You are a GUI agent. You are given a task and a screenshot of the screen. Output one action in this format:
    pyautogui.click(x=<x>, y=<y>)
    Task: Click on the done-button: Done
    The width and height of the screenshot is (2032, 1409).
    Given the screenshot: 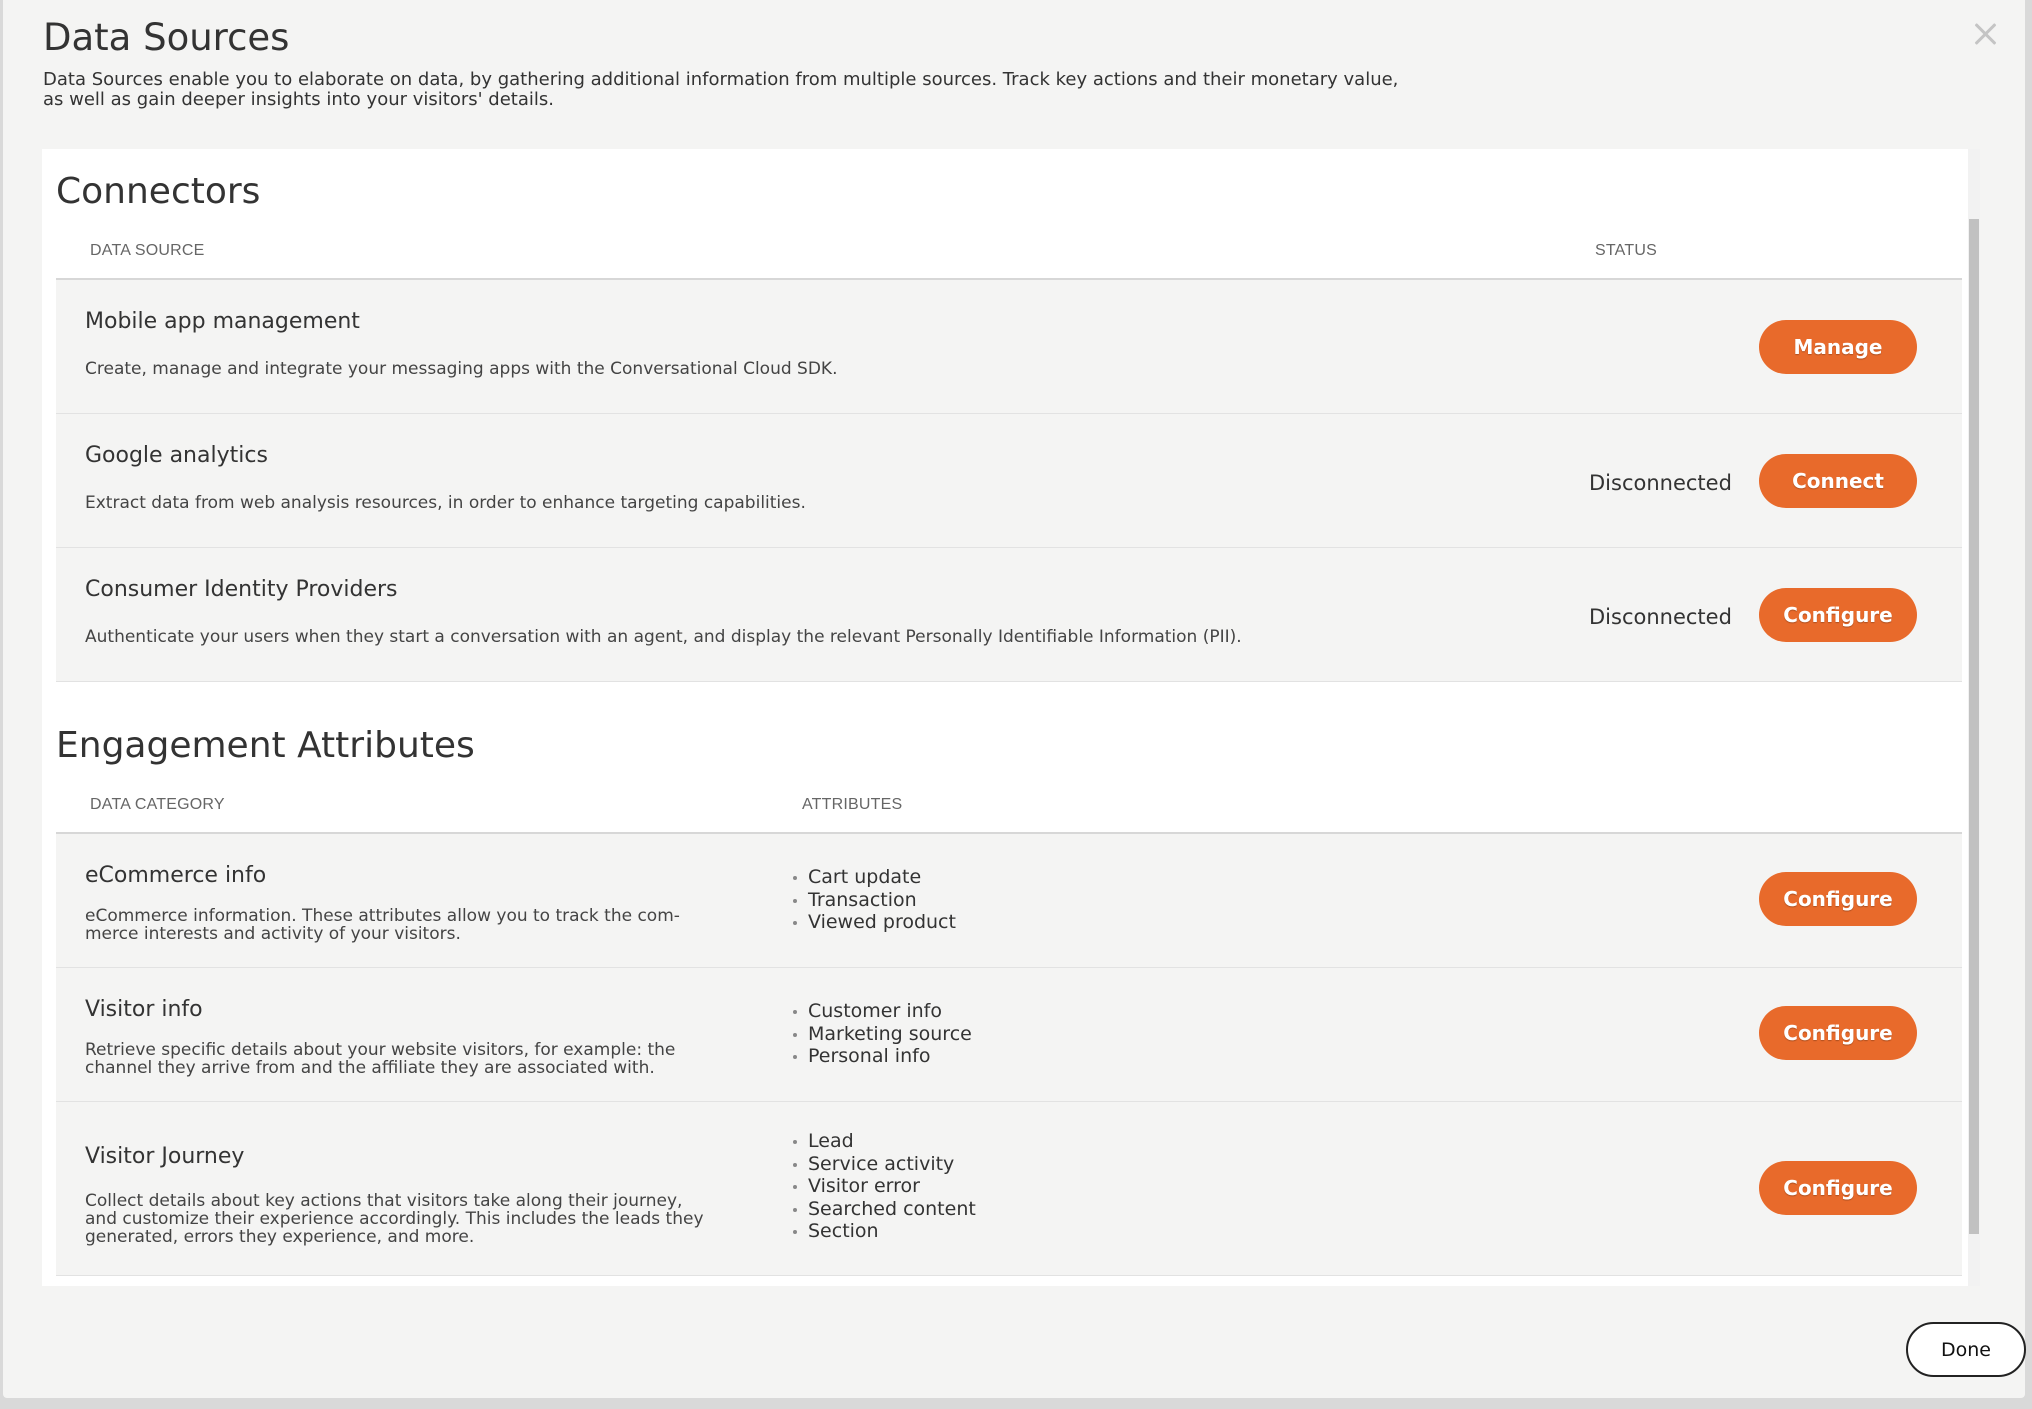 What is the action you would take?
    pyautogui.click(x=1966, y=1349)
    